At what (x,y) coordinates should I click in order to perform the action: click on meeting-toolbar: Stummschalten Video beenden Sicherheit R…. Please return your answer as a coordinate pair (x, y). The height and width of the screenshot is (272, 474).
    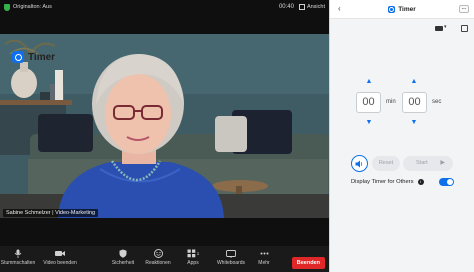
    Looking at the image, I should click on (164, 259).